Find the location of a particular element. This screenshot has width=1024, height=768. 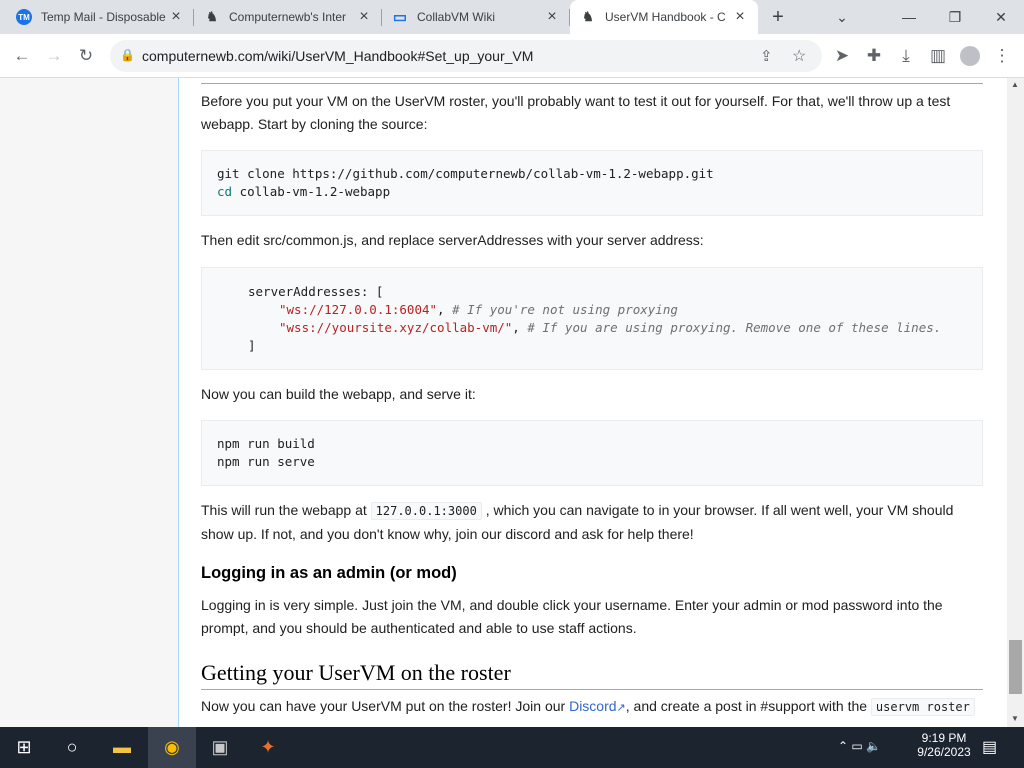

scroll-up-icon: ▲ is located at coordinates (1015, 84).